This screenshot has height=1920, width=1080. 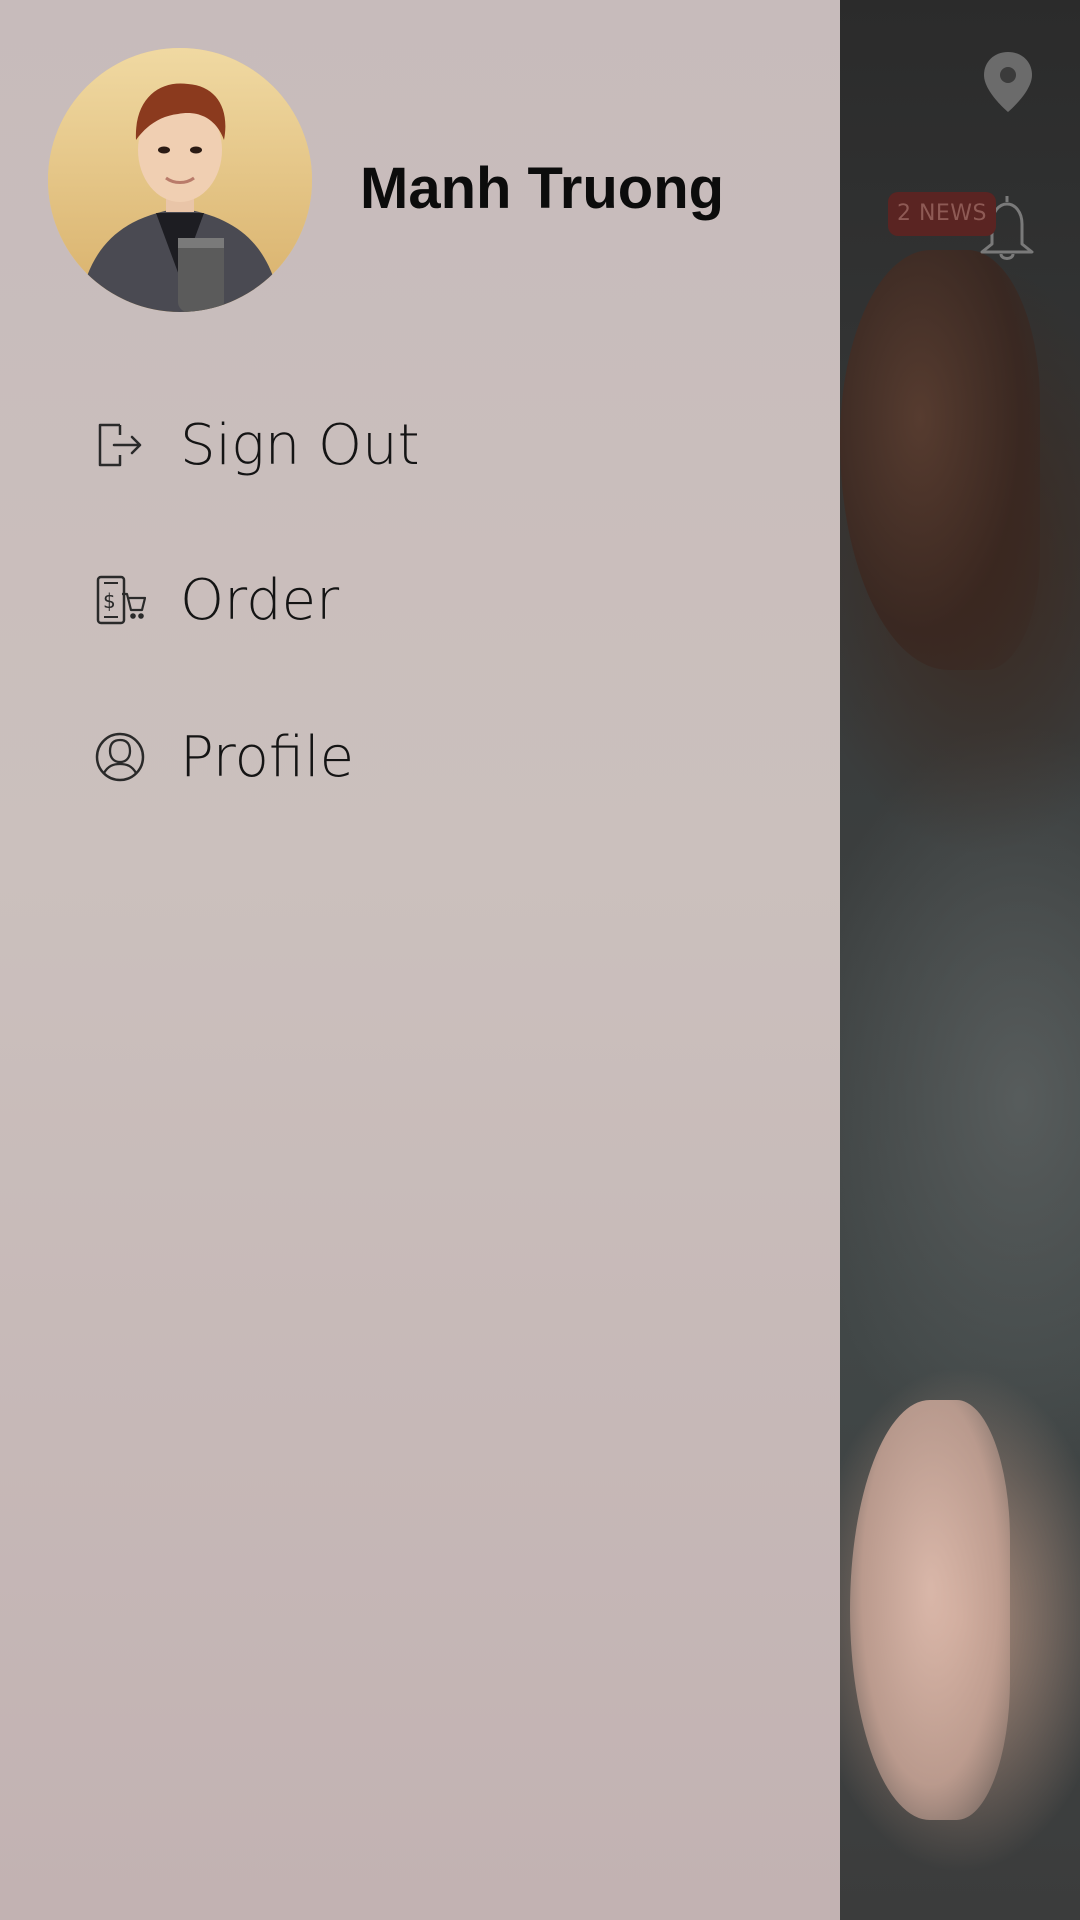 What do you see at coordinates (300, 445) in the screenshot?
I see `menu-item-label: Sign Out` at bounding box center [300, 445].